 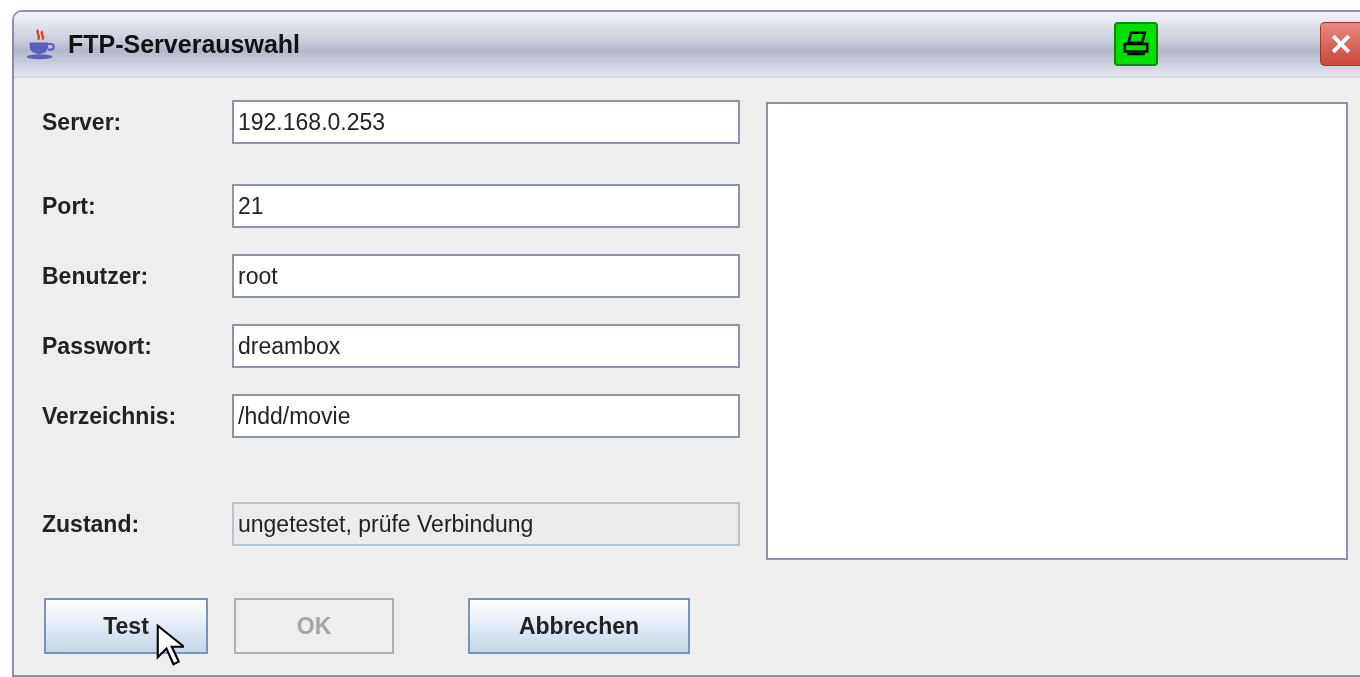 What do you see at coordinates (97, 346) in the screenshot?
I see `field-label: Passwort:` at bounding box center [97, 346].